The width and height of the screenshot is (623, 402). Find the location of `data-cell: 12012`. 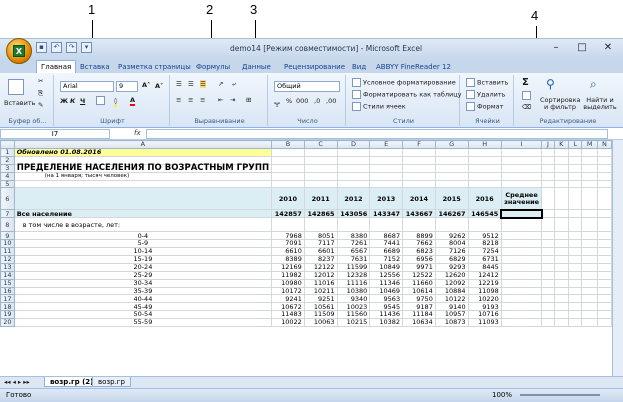

data-cell: 12012 is located at coordinates (320, 275).